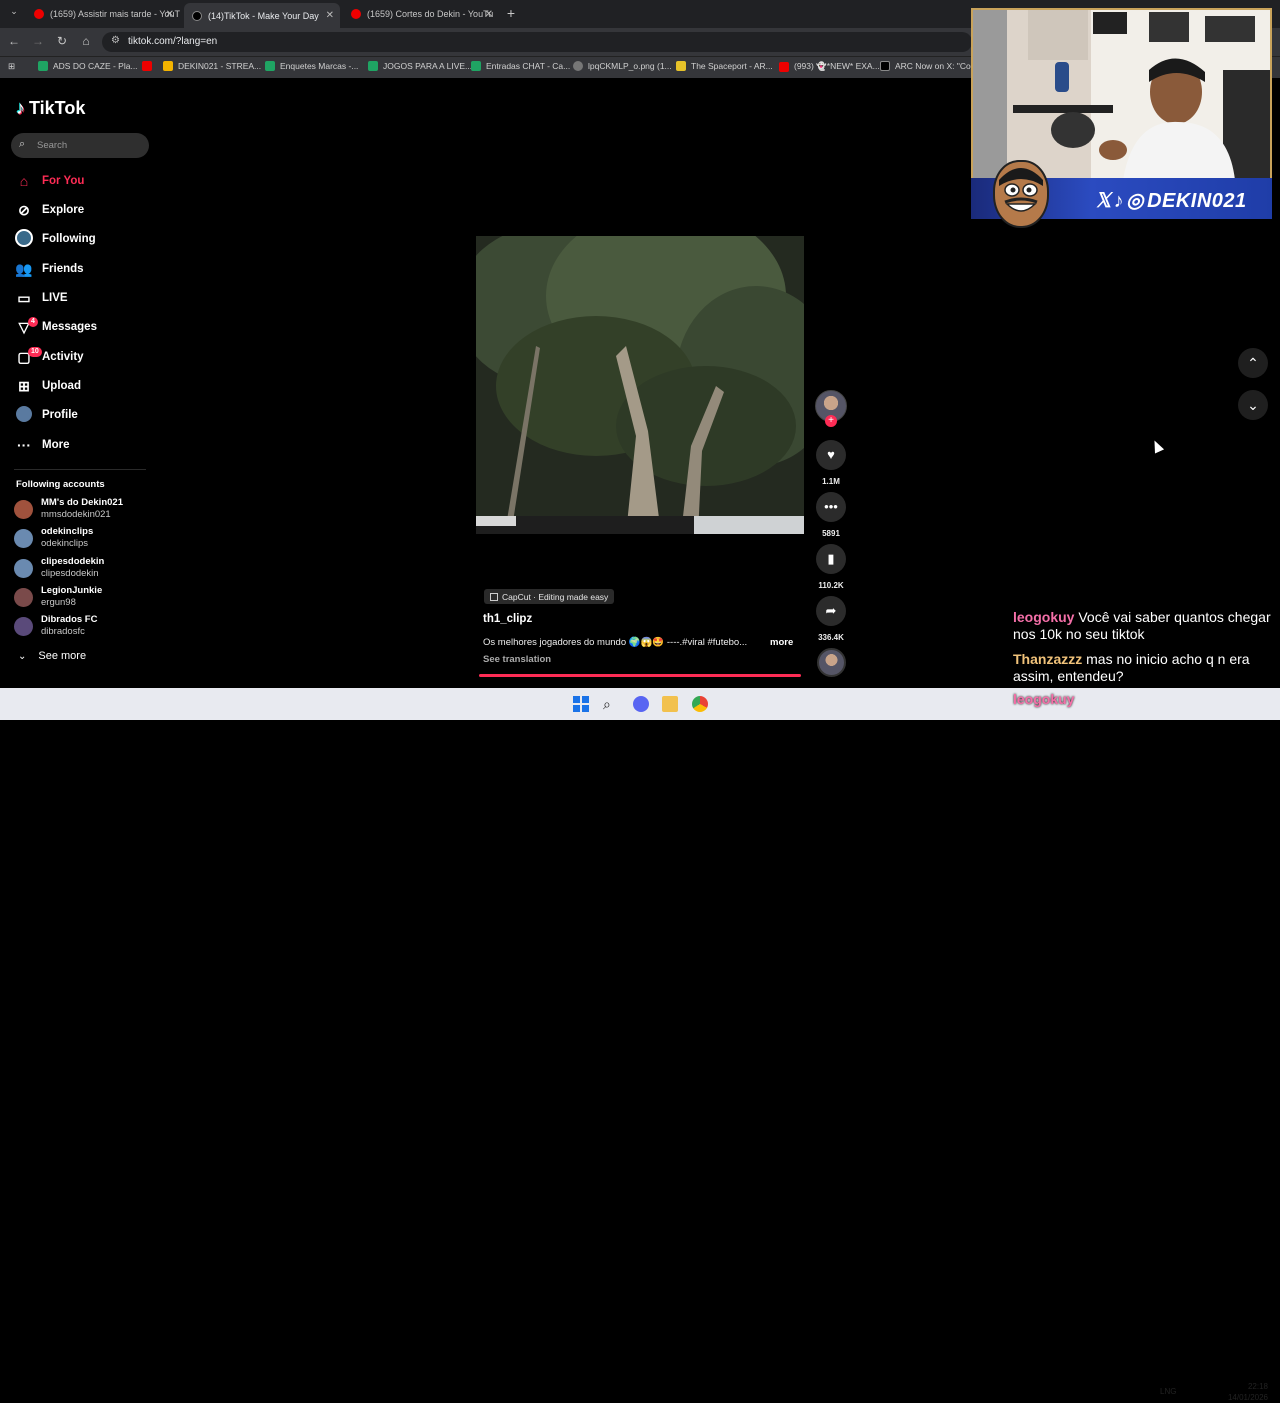 This screenshot has height=1403, width=1280. Describe the element at coordinates (555, 597) in the screenshot. I see `capcut-label: CapCut · Editing made easy` at that location.